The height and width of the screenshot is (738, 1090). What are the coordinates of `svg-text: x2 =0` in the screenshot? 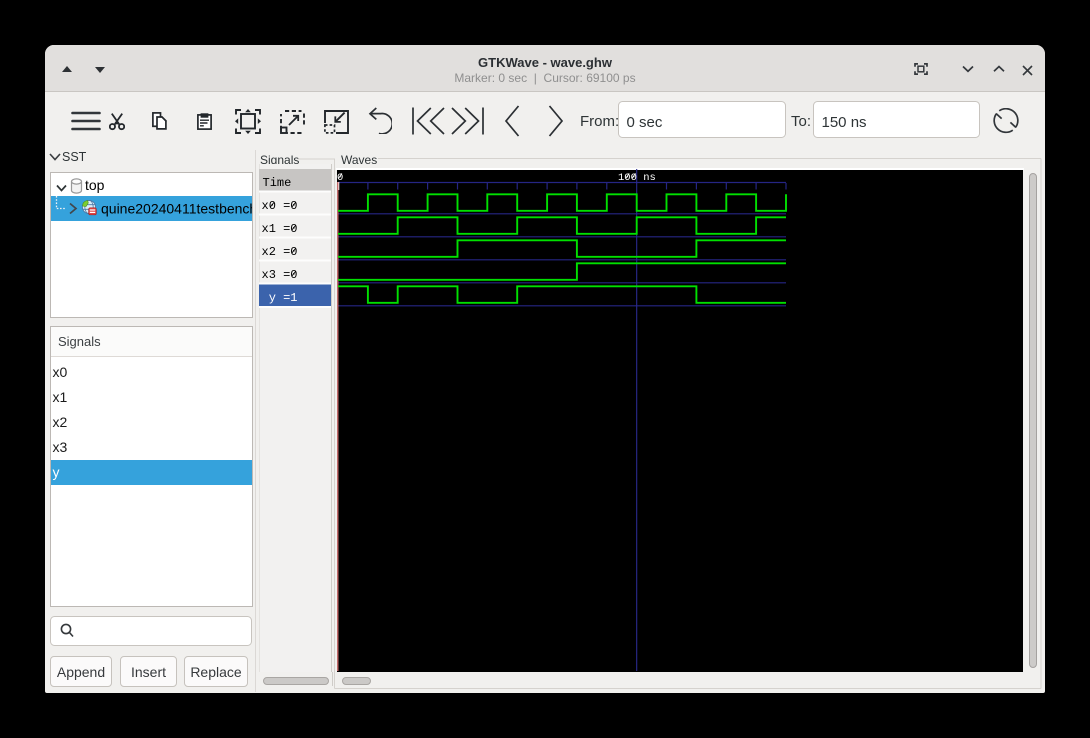 It's located at (280, 252).